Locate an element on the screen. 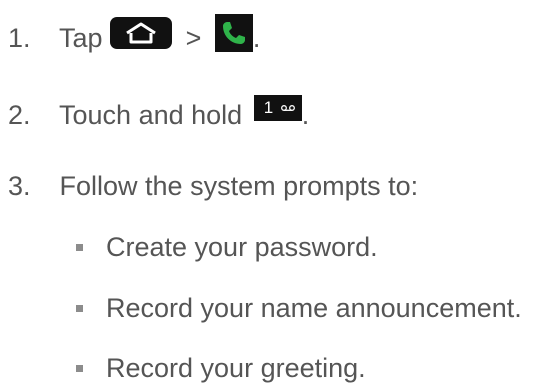 The width and height of the screenshot is (559, 392). list-item-text: Record your greeting. is located at coordinates (236, 368).